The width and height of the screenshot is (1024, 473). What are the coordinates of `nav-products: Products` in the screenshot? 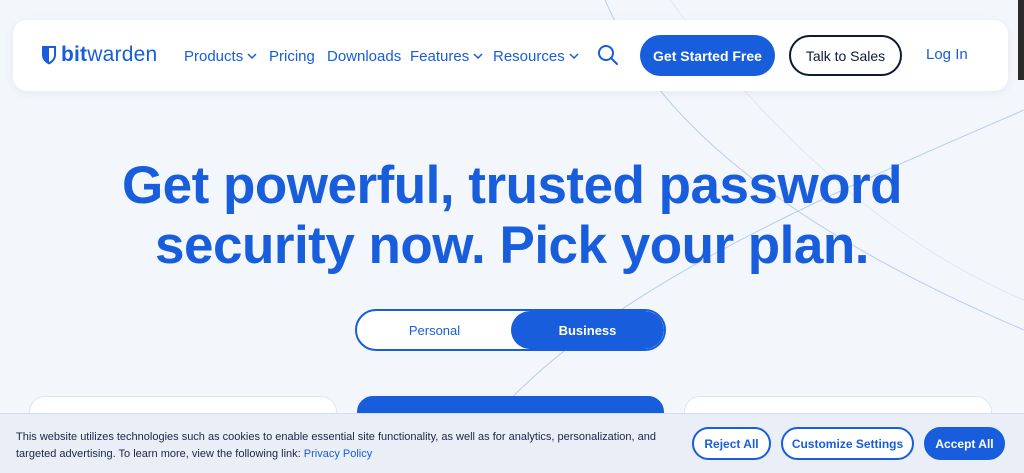 It's located at (220, 56).